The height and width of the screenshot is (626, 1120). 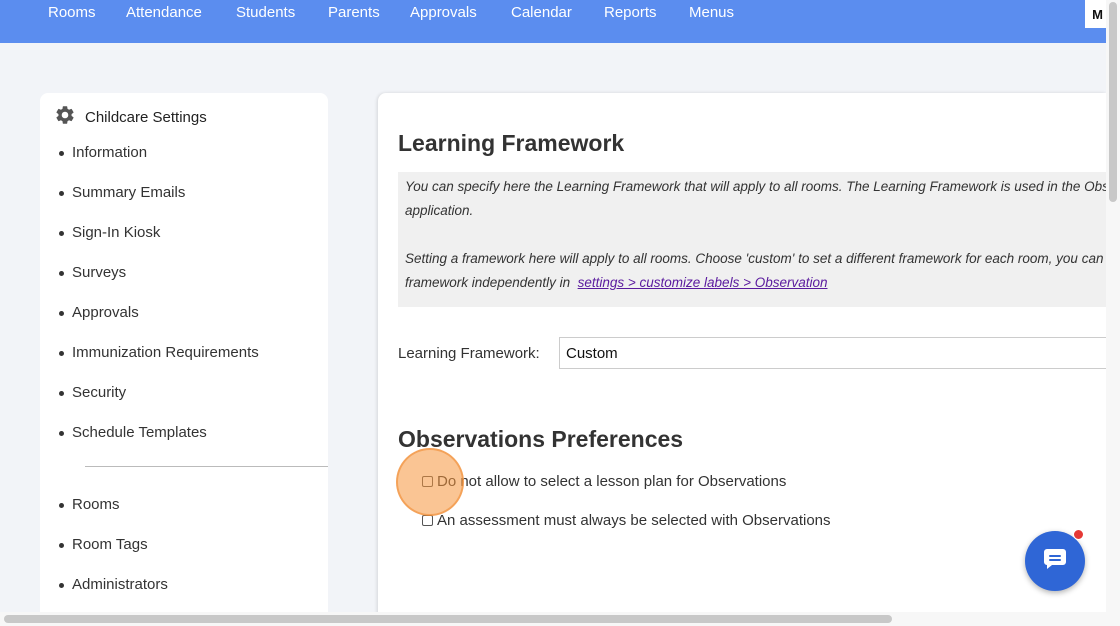 I want to click on horizontal-scrollbar, so click(x=560, y=619).